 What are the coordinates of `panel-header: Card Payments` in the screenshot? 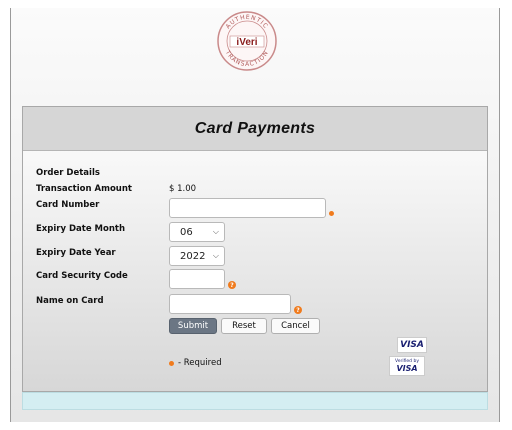 It's located at (255, 129).